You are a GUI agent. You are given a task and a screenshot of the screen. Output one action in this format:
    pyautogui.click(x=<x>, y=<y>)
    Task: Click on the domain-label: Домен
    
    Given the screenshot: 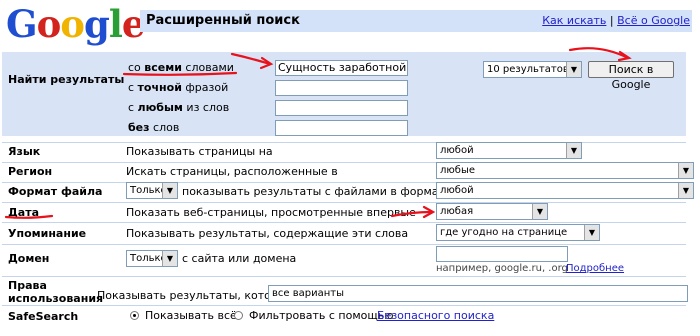 What is the action you would take?
    pyautogui.click(x=29, y=258)
    